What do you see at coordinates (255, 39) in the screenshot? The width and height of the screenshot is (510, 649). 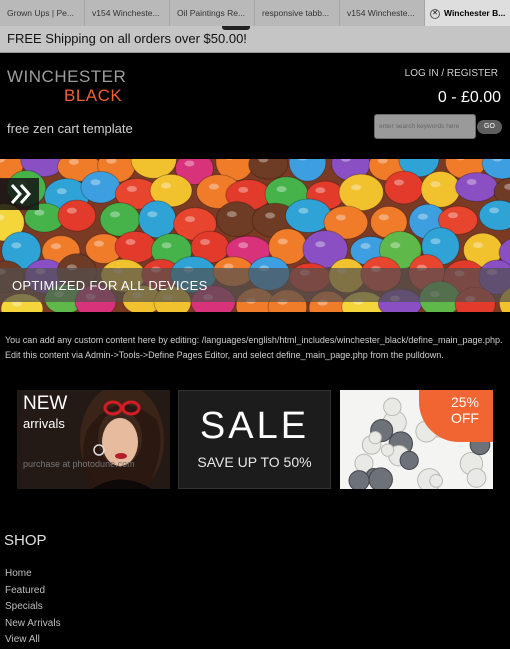 I see `shipping-banner: FREE Shipping on all orders over $50.00!` at bounding box center [255, 39].